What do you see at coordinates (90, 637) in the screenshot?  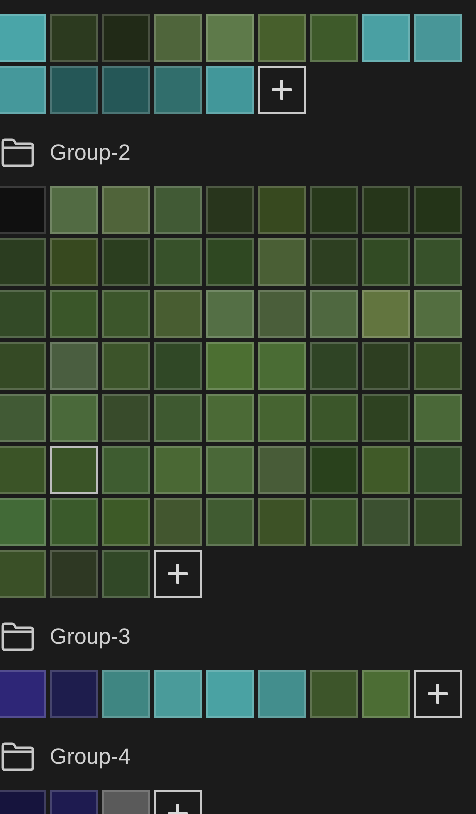 I see `group-name: Group-3` at bounding box center [90, 637].